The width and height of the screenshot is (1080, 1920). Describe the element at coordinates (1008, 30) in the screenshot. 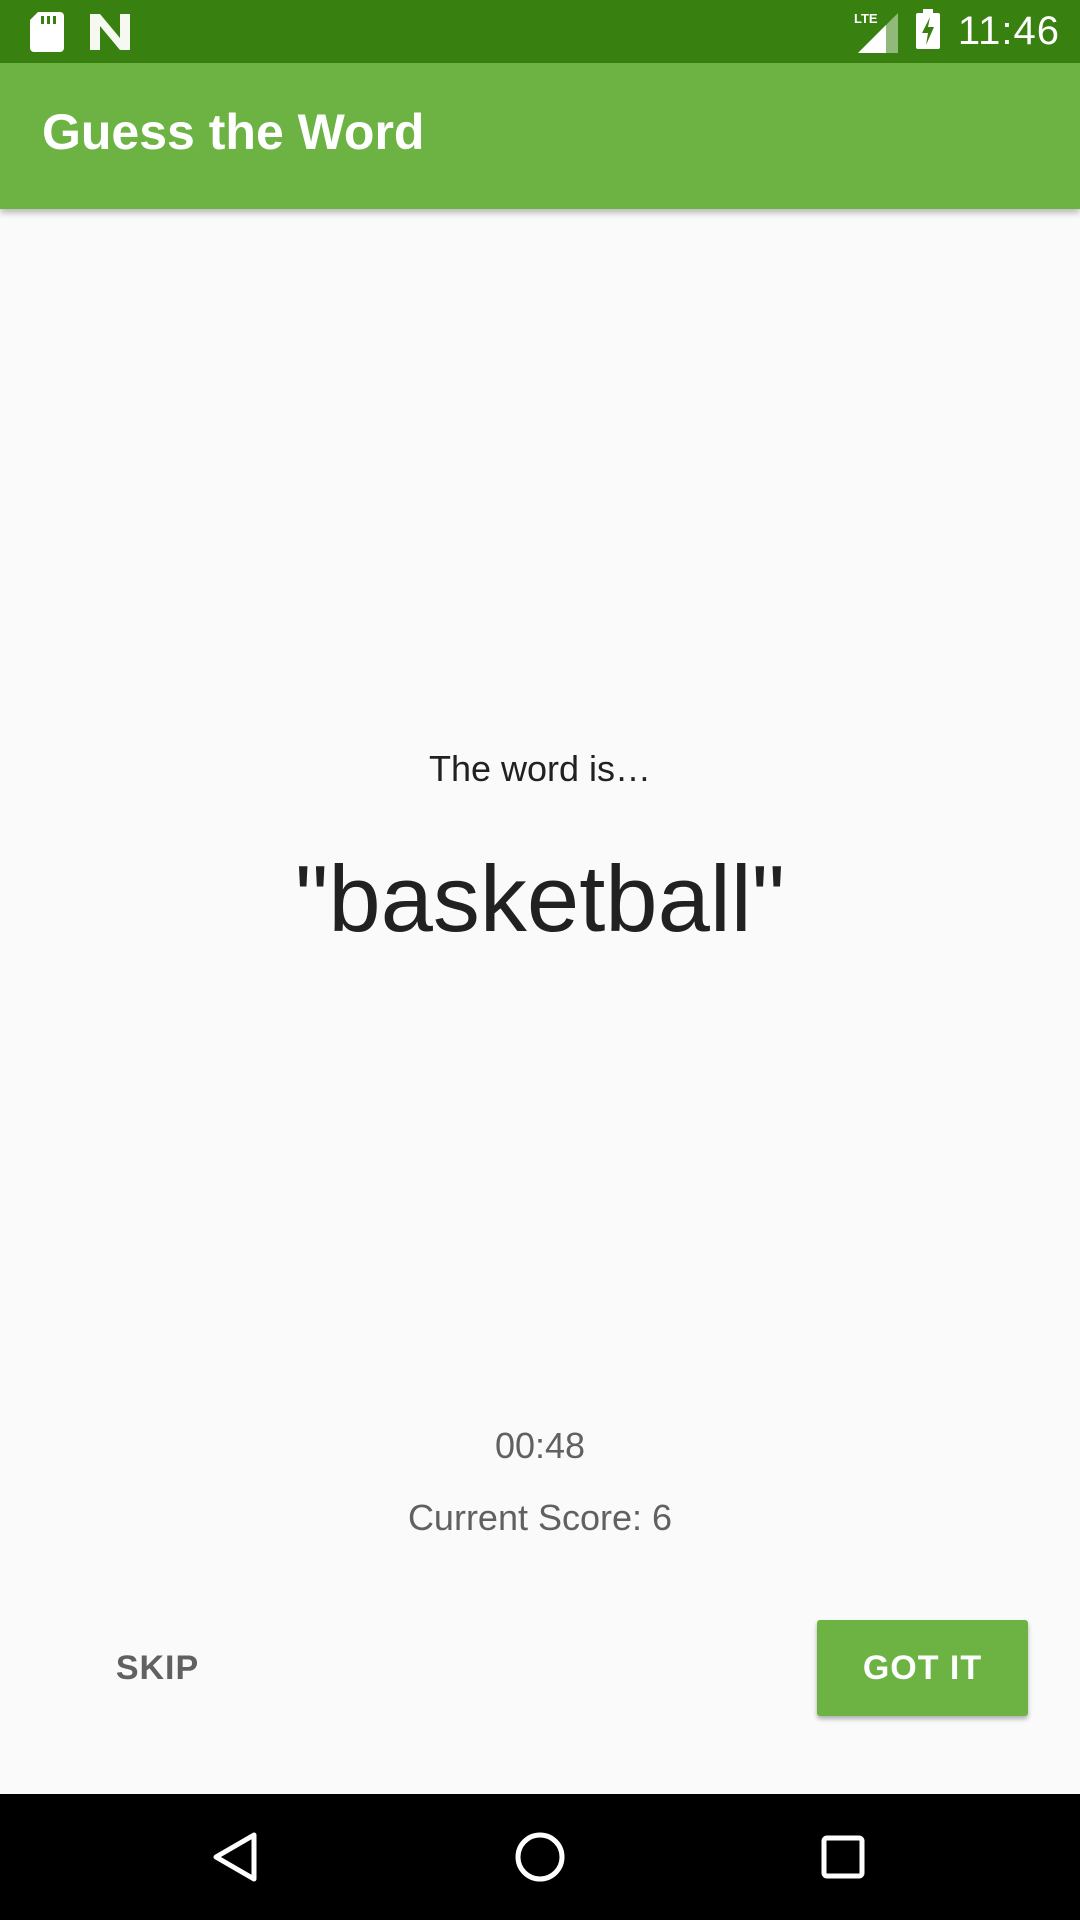

I see `status-time: 11:46` at that location.